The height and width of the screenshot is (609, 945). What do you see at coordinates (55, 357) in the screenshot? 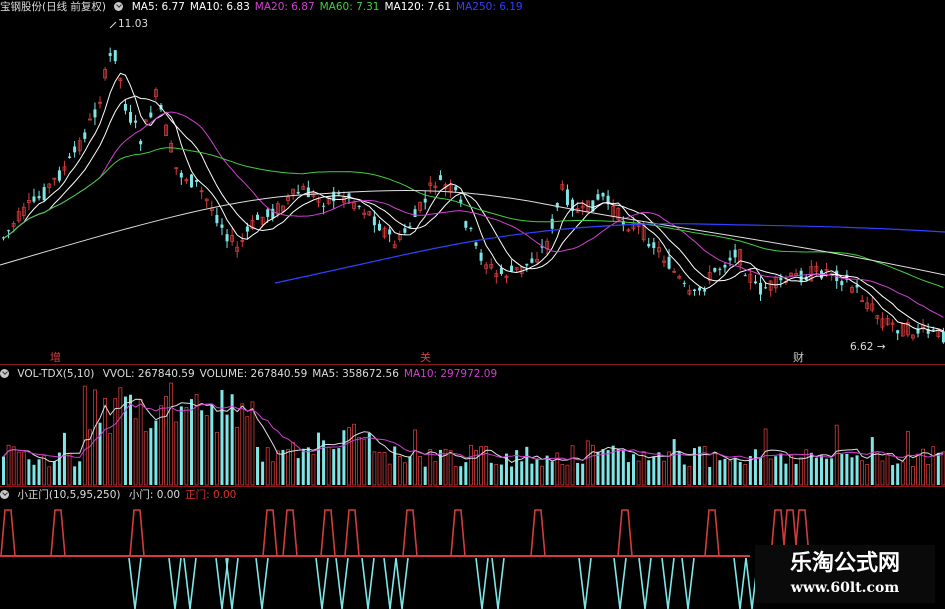
I see `event-marker-increase: 增` at bounding box center [55, 357].